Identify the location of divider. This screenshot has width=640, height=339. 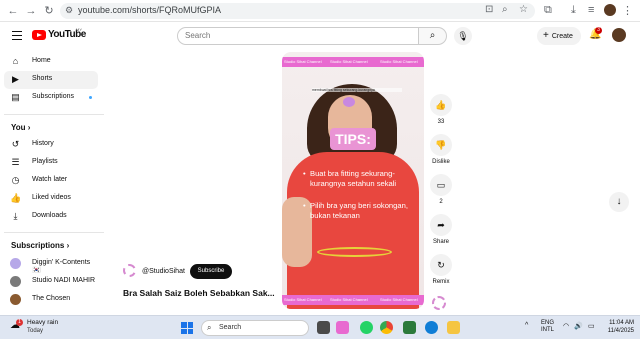
(54, 232).